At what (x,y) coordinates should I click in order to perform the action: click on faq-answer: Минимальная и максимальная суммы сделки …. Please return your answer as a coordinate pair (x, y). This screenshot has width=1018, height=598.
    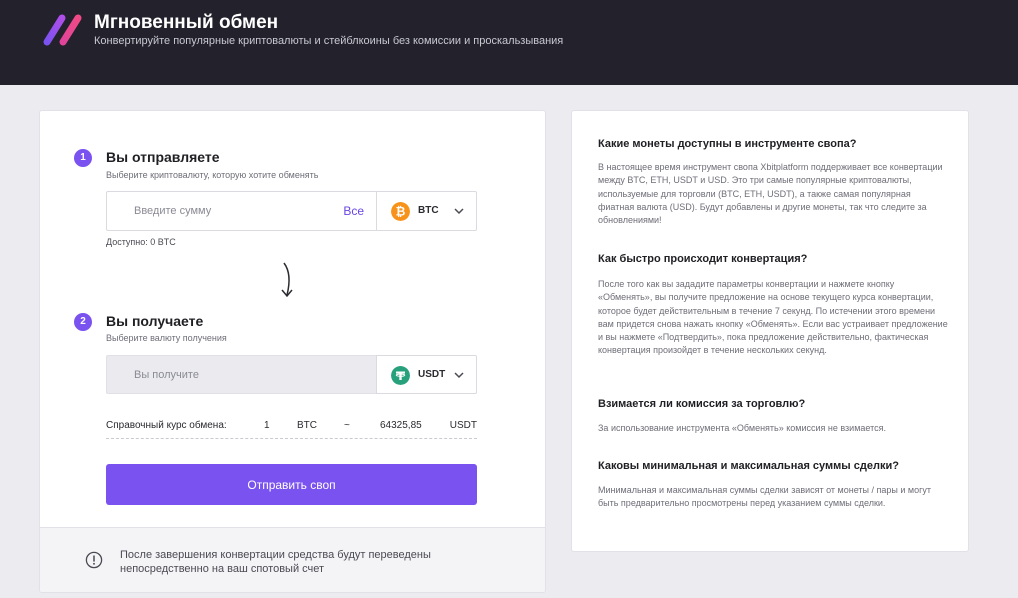
    Looking at the image, I should click on (764, 497).